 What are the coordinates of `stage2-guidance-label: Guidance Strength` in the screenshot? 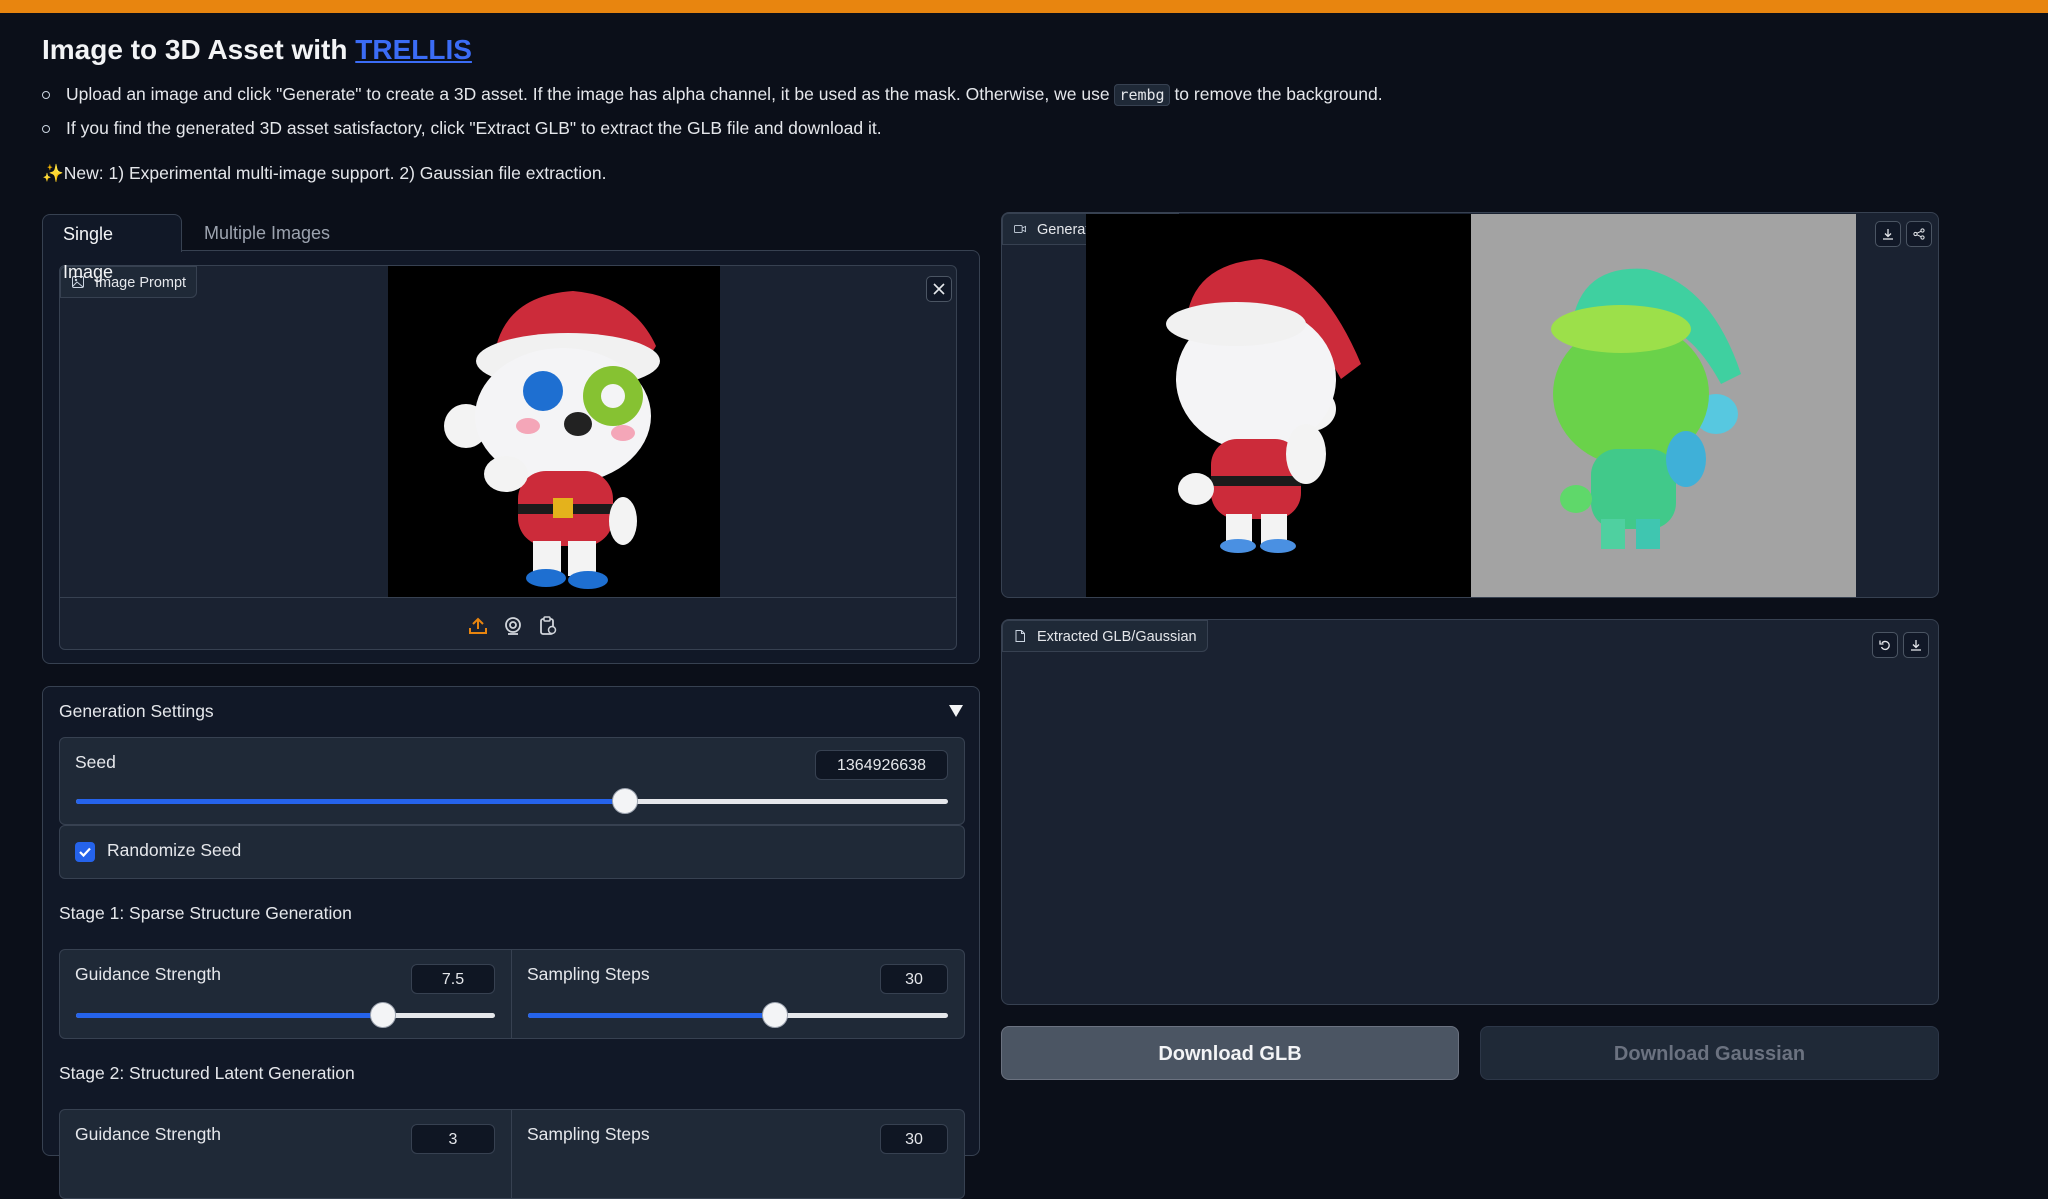 It's located at (148, 1134).